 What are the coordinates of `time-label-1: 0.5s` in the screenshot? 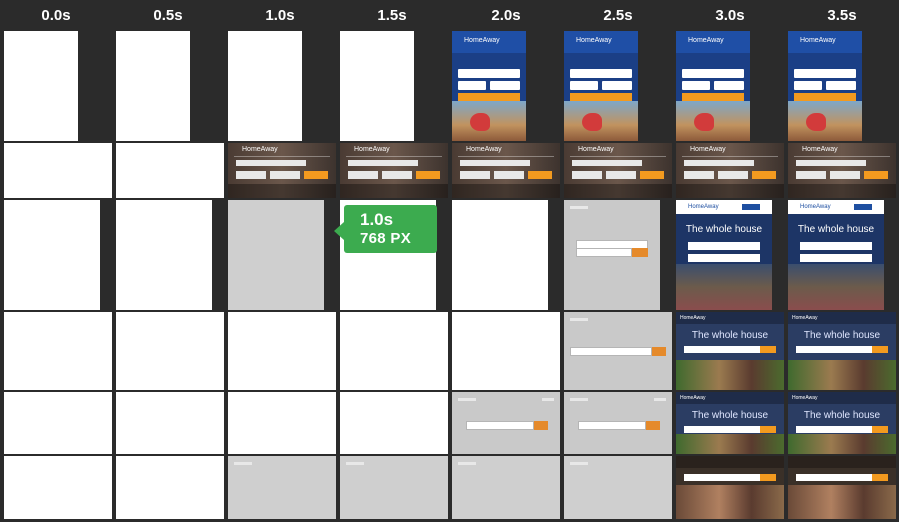 It's located at (168, 15).